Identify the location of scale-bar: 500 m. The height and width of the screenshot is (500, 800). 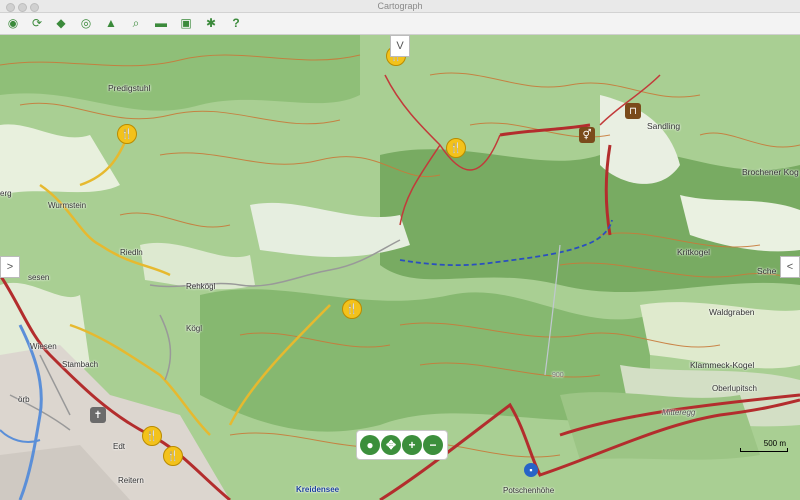
(764, 445).